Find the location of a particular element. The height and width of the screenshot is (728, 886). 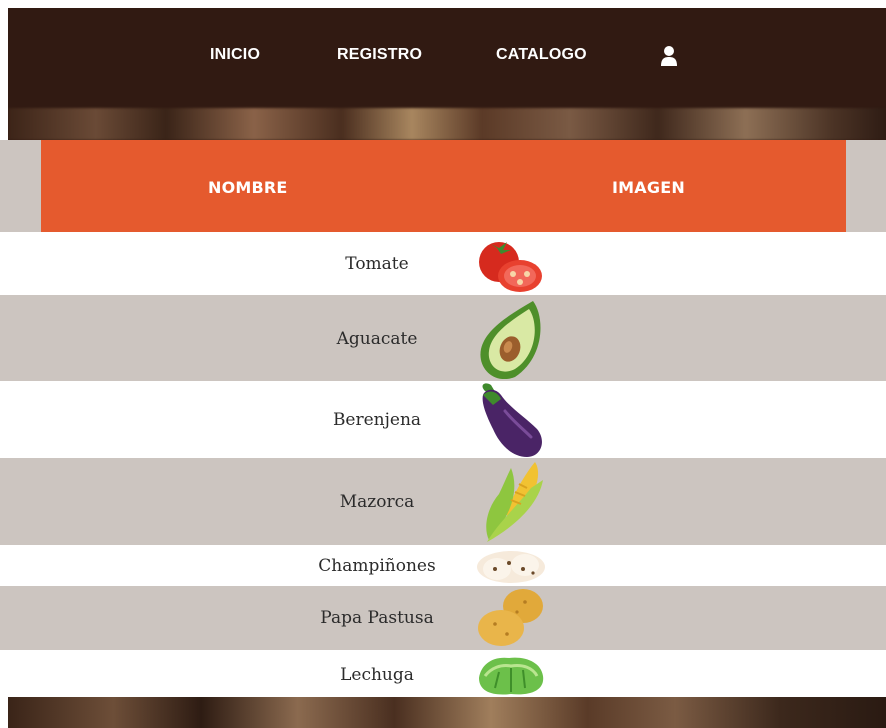

lettuce-icon is located at coordinates (511, 676).